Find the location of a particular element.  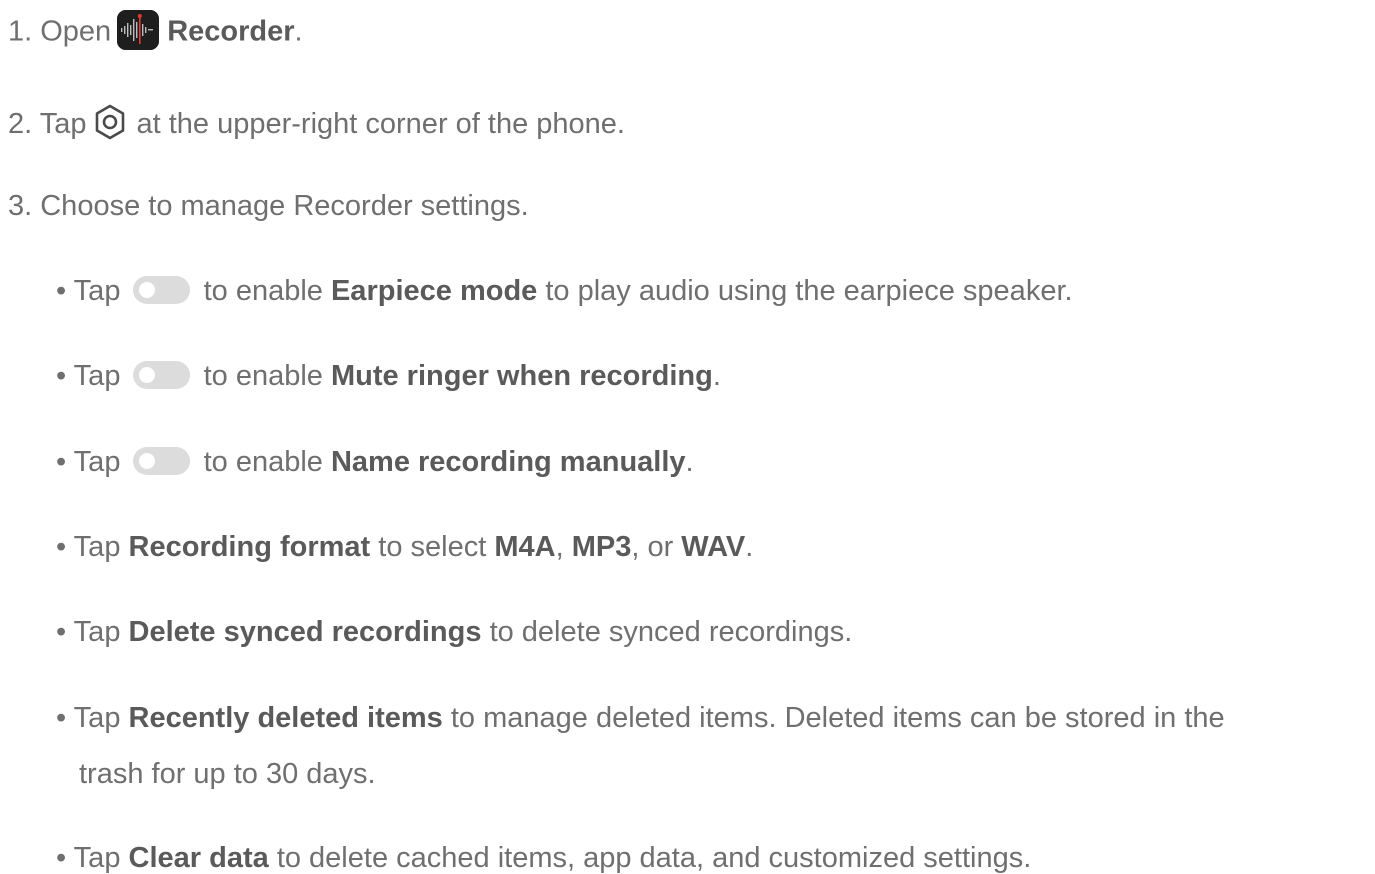

bullet-4-prefix: • Tap is located at coordinates (88, 547).